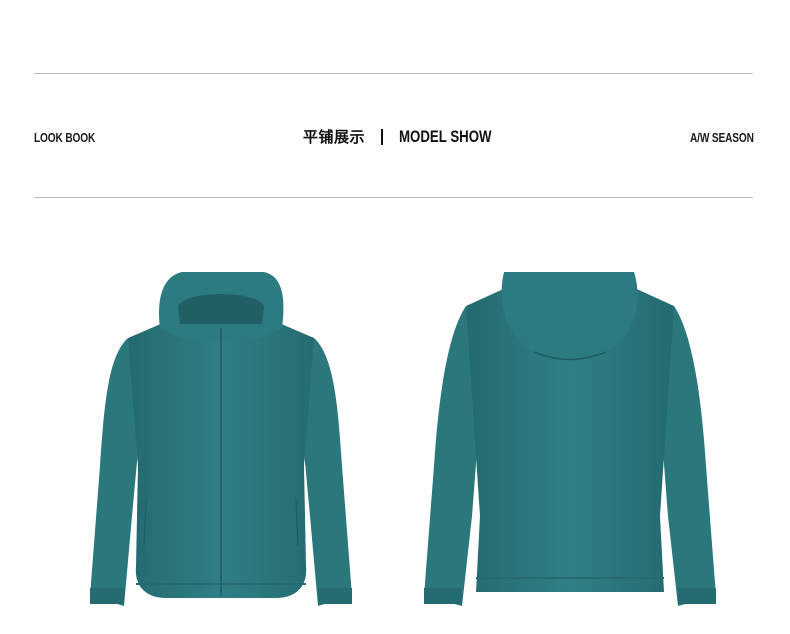 Image resolution: width=790 pixels, height=634 pixels. I want to click on section-title-cn: 平铺展示, so click(333, 137).